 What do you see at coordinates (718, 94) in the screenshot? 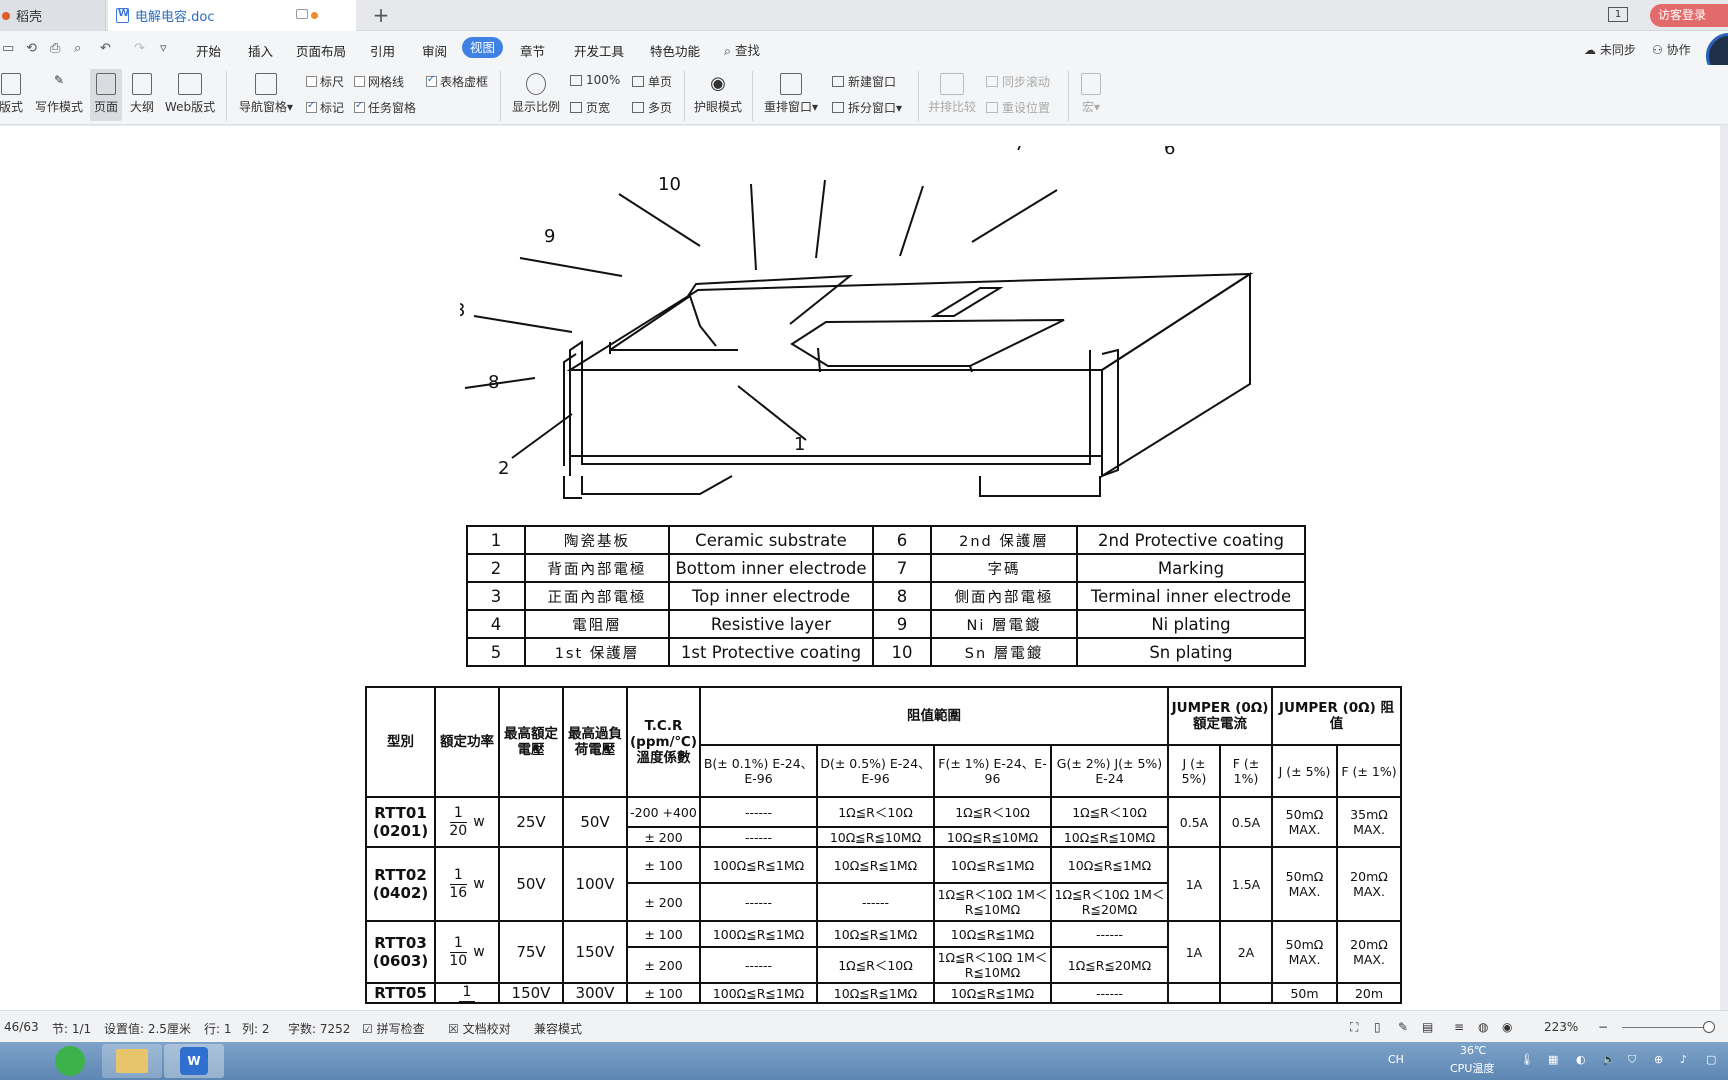
I see `eye-protection-button: ◉ 护眼模式` at bounding box center [718, 94].